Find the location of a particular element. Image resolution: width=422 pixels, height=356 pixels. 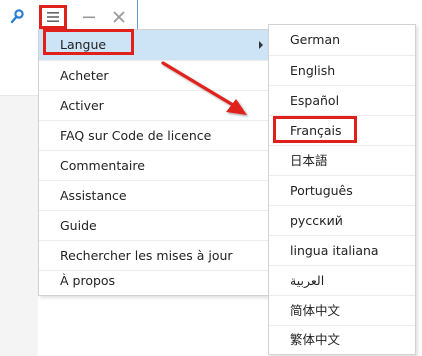

menu-item-label: Guide is located at coordinates (78, 225).